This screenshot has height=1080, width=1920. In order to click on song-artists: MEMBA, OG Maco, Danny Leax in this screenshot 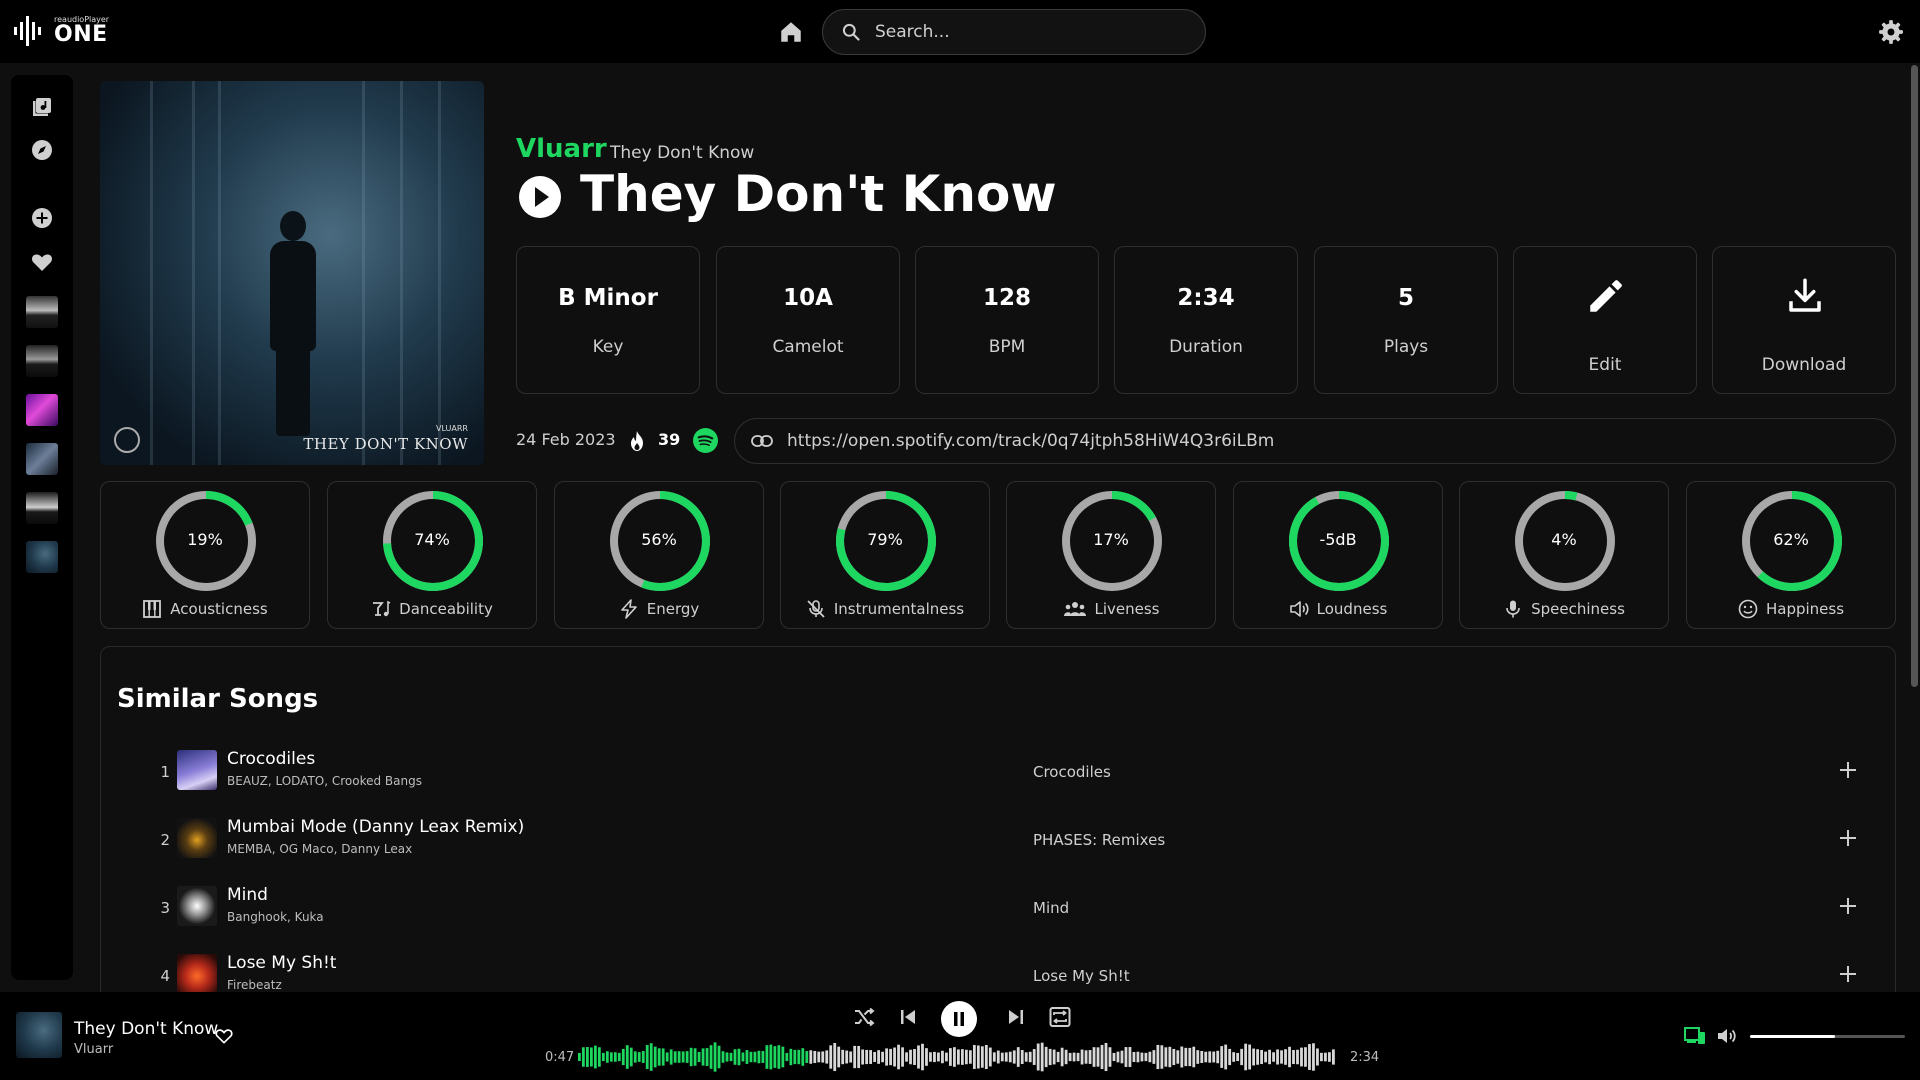, I will do `click(319, 849)`.